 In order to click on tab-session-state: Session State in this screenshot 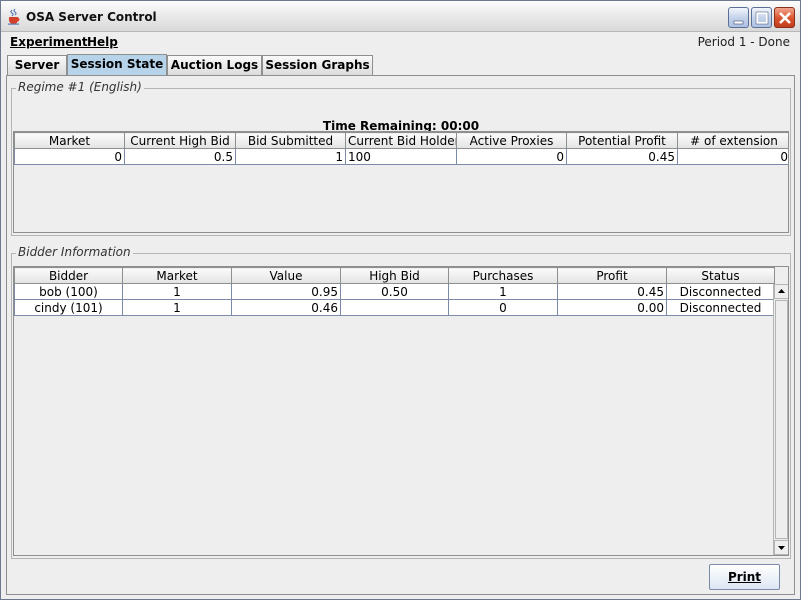, I will do `click(117, 65)`.